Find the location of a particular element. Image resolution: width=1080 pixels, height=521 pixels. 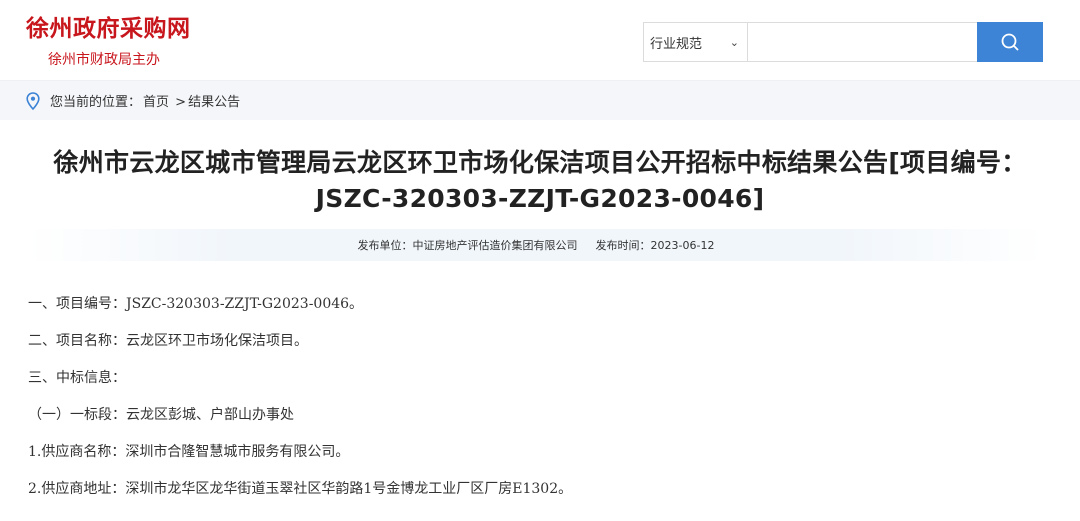

article-meta: 发布单位： 中证房地产评估造价集团有限公司 发布时间： 2023-06-12 is located at coordinates (536, 245).